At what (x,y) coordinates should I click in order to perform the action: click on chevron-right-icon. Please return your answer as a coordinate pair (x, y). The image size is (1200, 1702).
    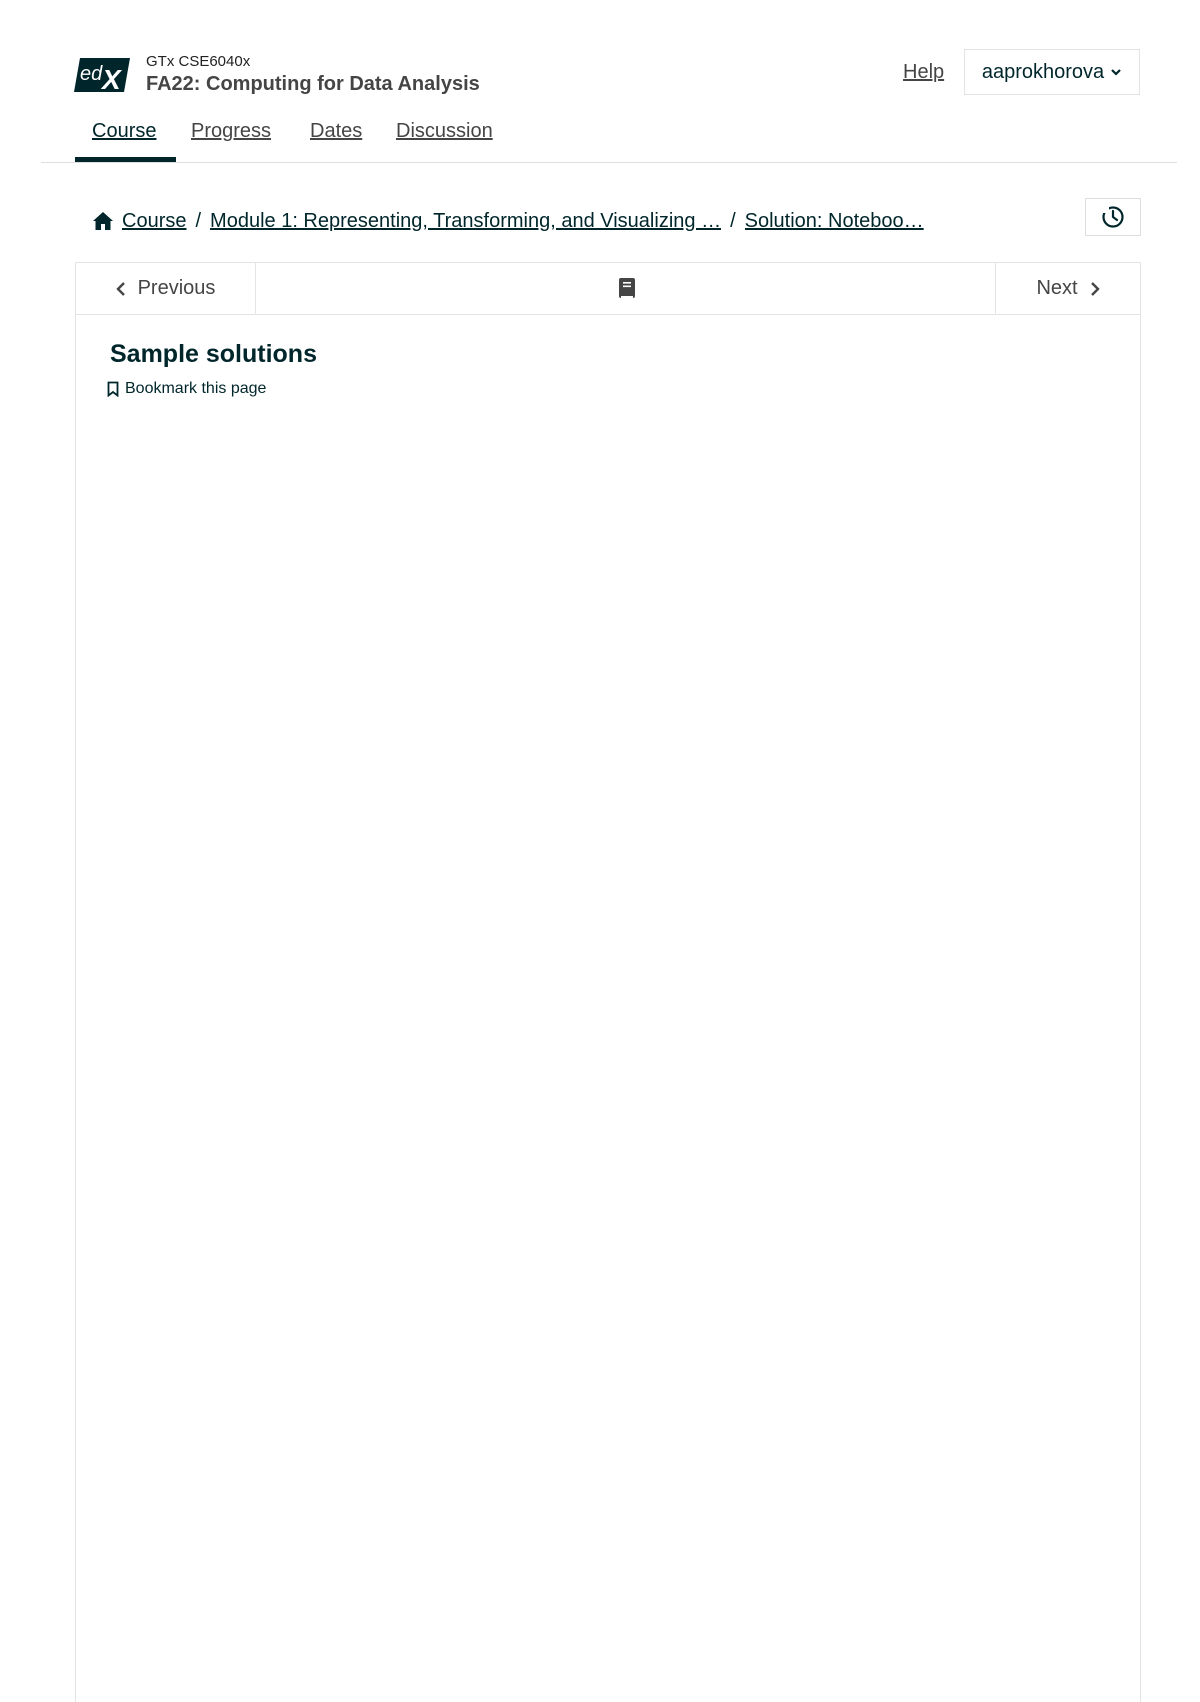
    Looking at the image, I should click on (1095, 288).